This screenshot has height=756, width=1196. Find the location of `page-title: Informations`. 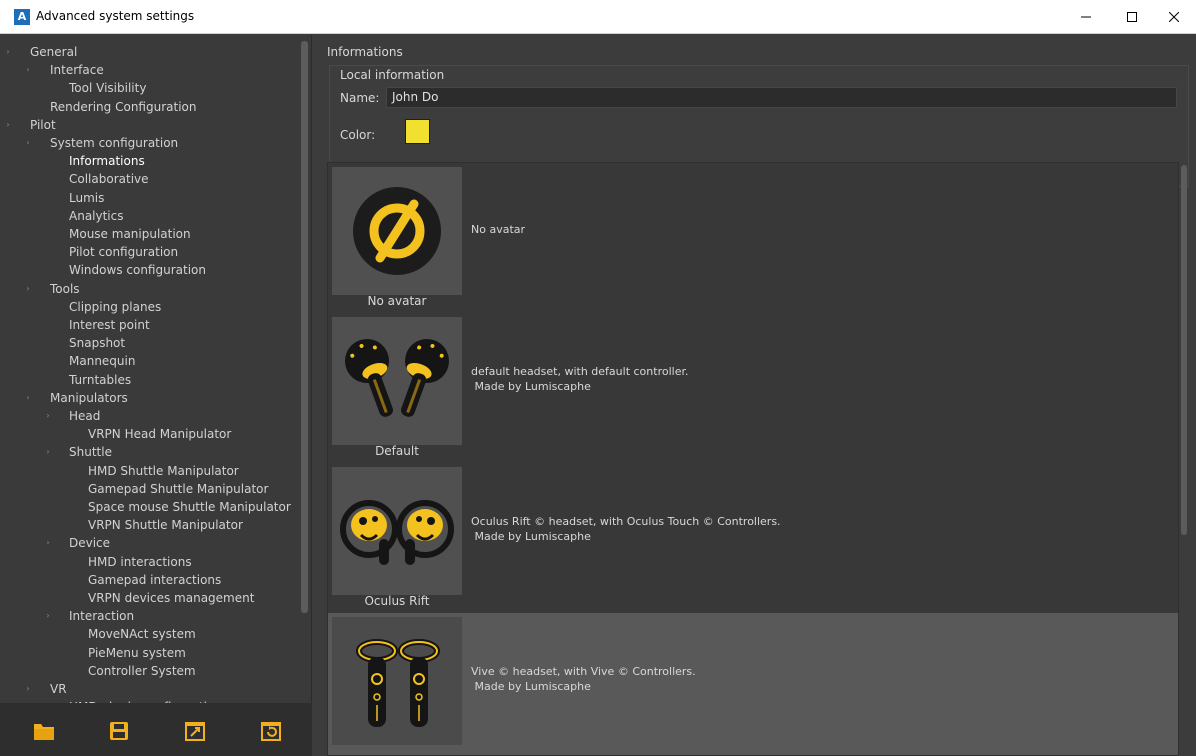

page-title: Informations is located at coordinates (365, 52).